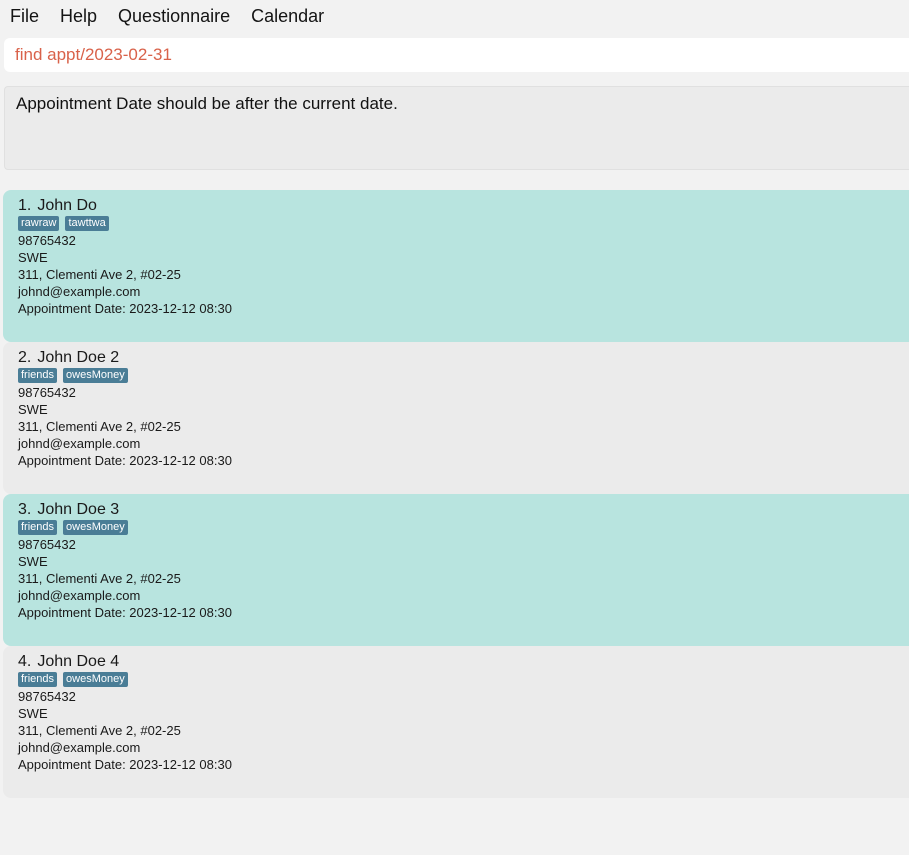 Image resolution: width=909 pixels, height=855 pixels. Describe the element at coordinates (454, 16) in the screenshot. I see `menu-bar: File Help Questionnaire Calendar` at that location.